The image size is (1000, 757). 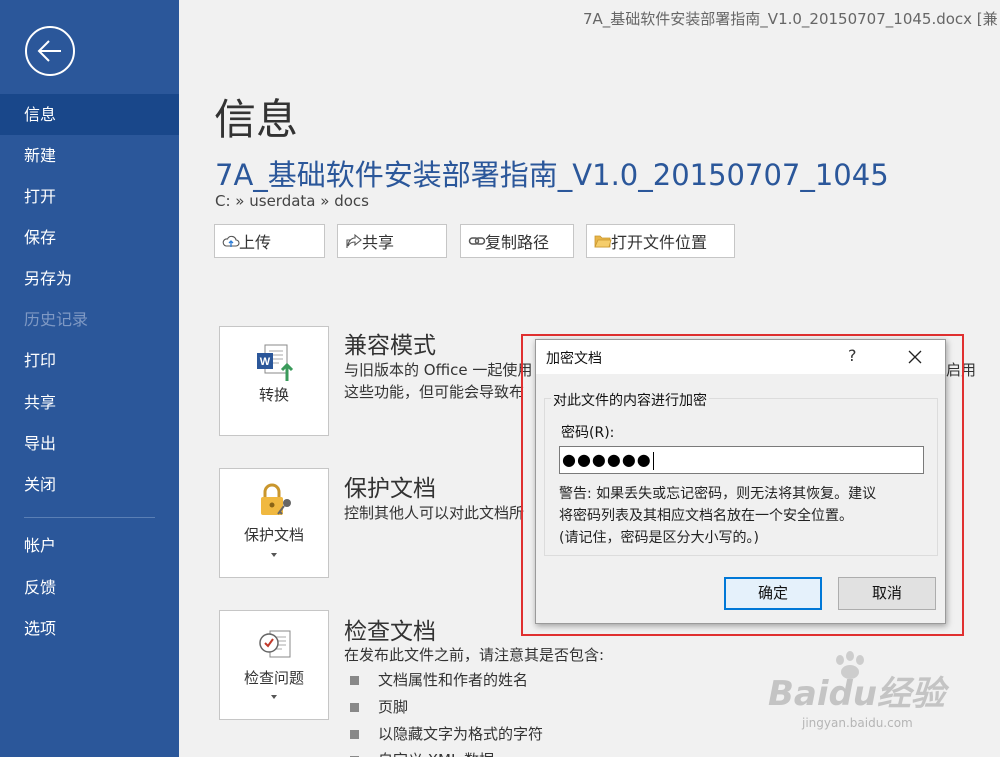 I want to click on check-issues-button: 检查问题, so click(x=274, y=665).